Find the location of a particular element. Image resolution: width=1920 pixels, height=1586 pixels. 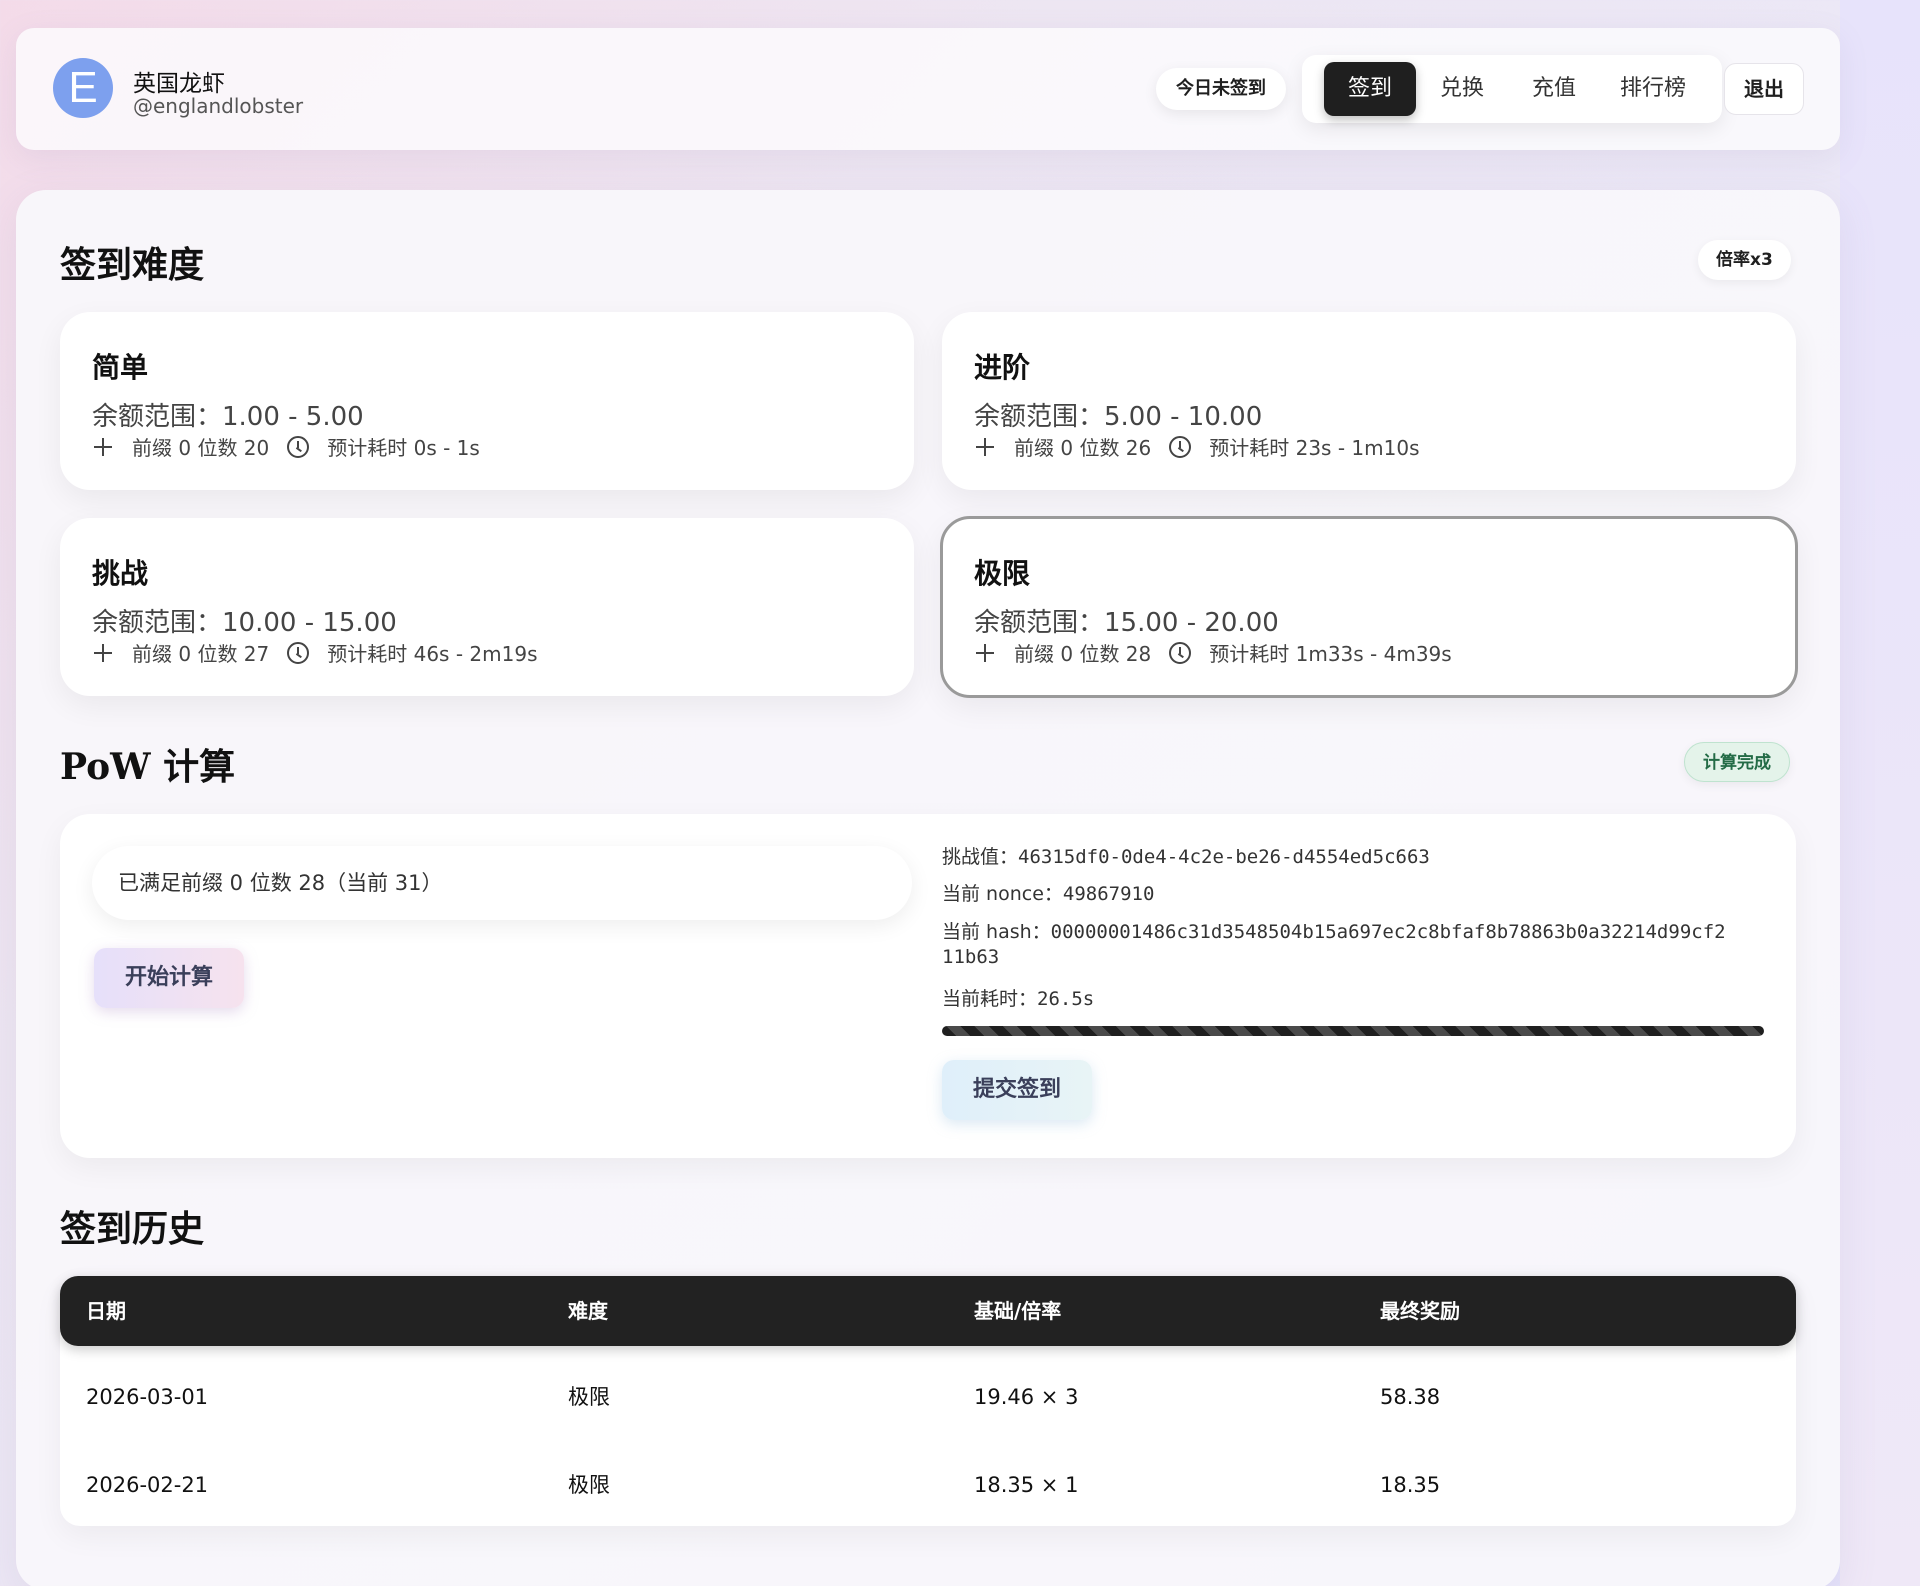

card-estimated-time: 预计耗时 1m33s - 4m39s is located at coordinates (1330, 654).